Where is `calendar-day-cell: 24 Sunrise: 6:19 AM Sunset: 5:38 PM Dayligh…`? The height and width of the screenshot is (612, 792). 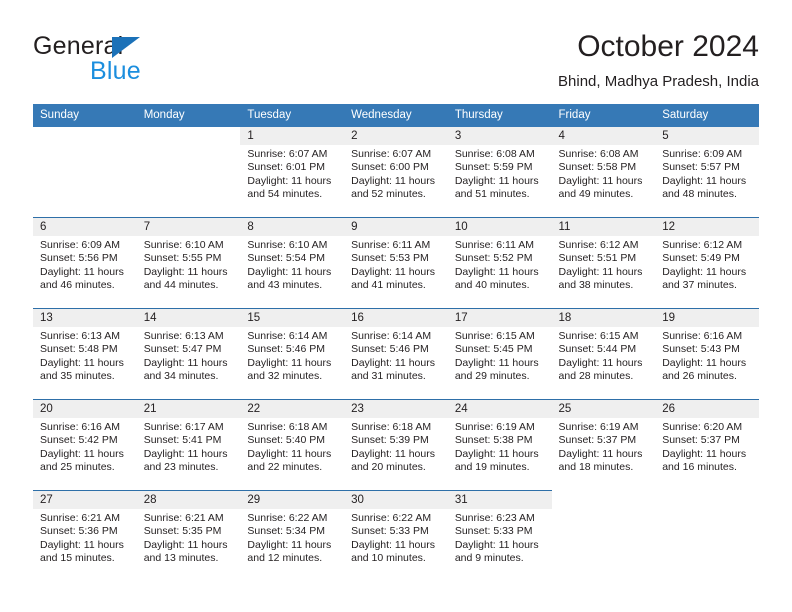
calendar-day-cell: 24 Sunrise: 6:19 AM Sunset: 5:38 PM Dayligh… is located at coordinates (499, 445).